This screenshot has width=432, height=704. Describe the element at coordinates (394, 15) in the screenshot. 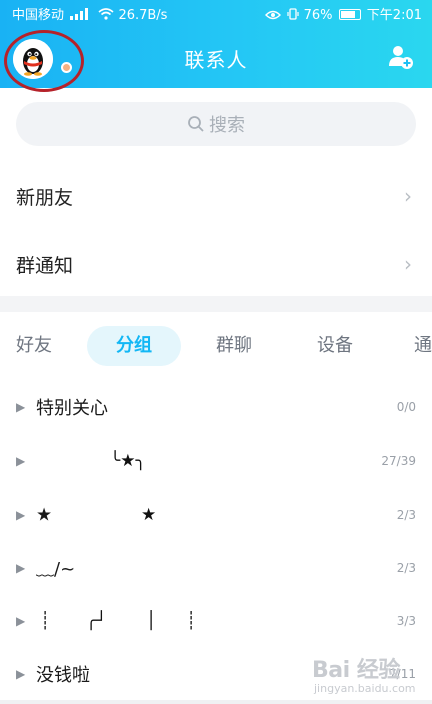

I see `clock: 下午2:01` at that location.